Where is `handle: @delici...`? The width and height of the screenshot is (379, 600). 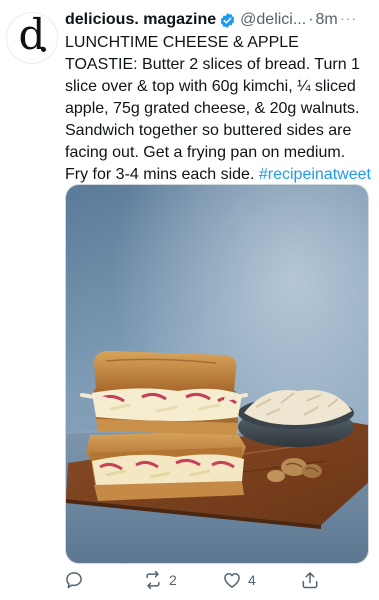 handle: @delici... is located at coordinates (273, 20).